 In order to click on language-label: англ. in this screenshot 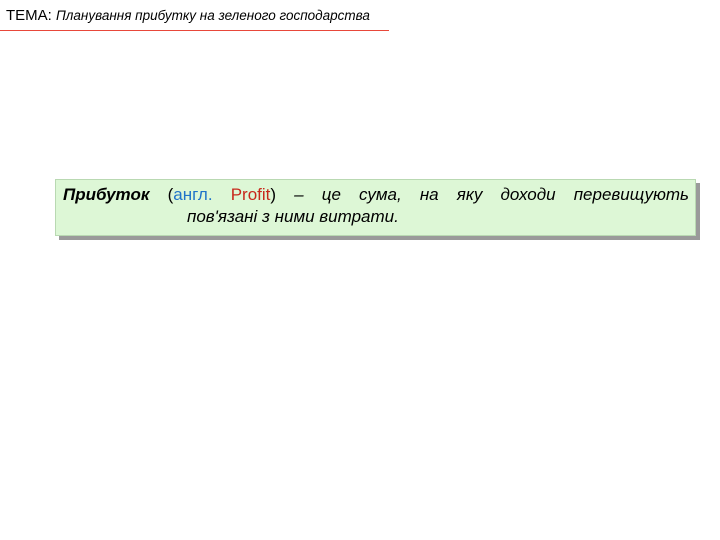, I will do `click(193, 194)`.